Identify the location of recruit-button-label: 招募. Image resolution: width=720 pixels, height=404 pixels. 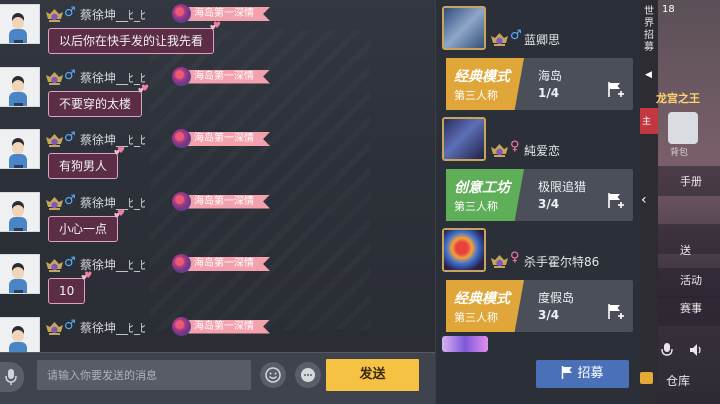
(590, 373).